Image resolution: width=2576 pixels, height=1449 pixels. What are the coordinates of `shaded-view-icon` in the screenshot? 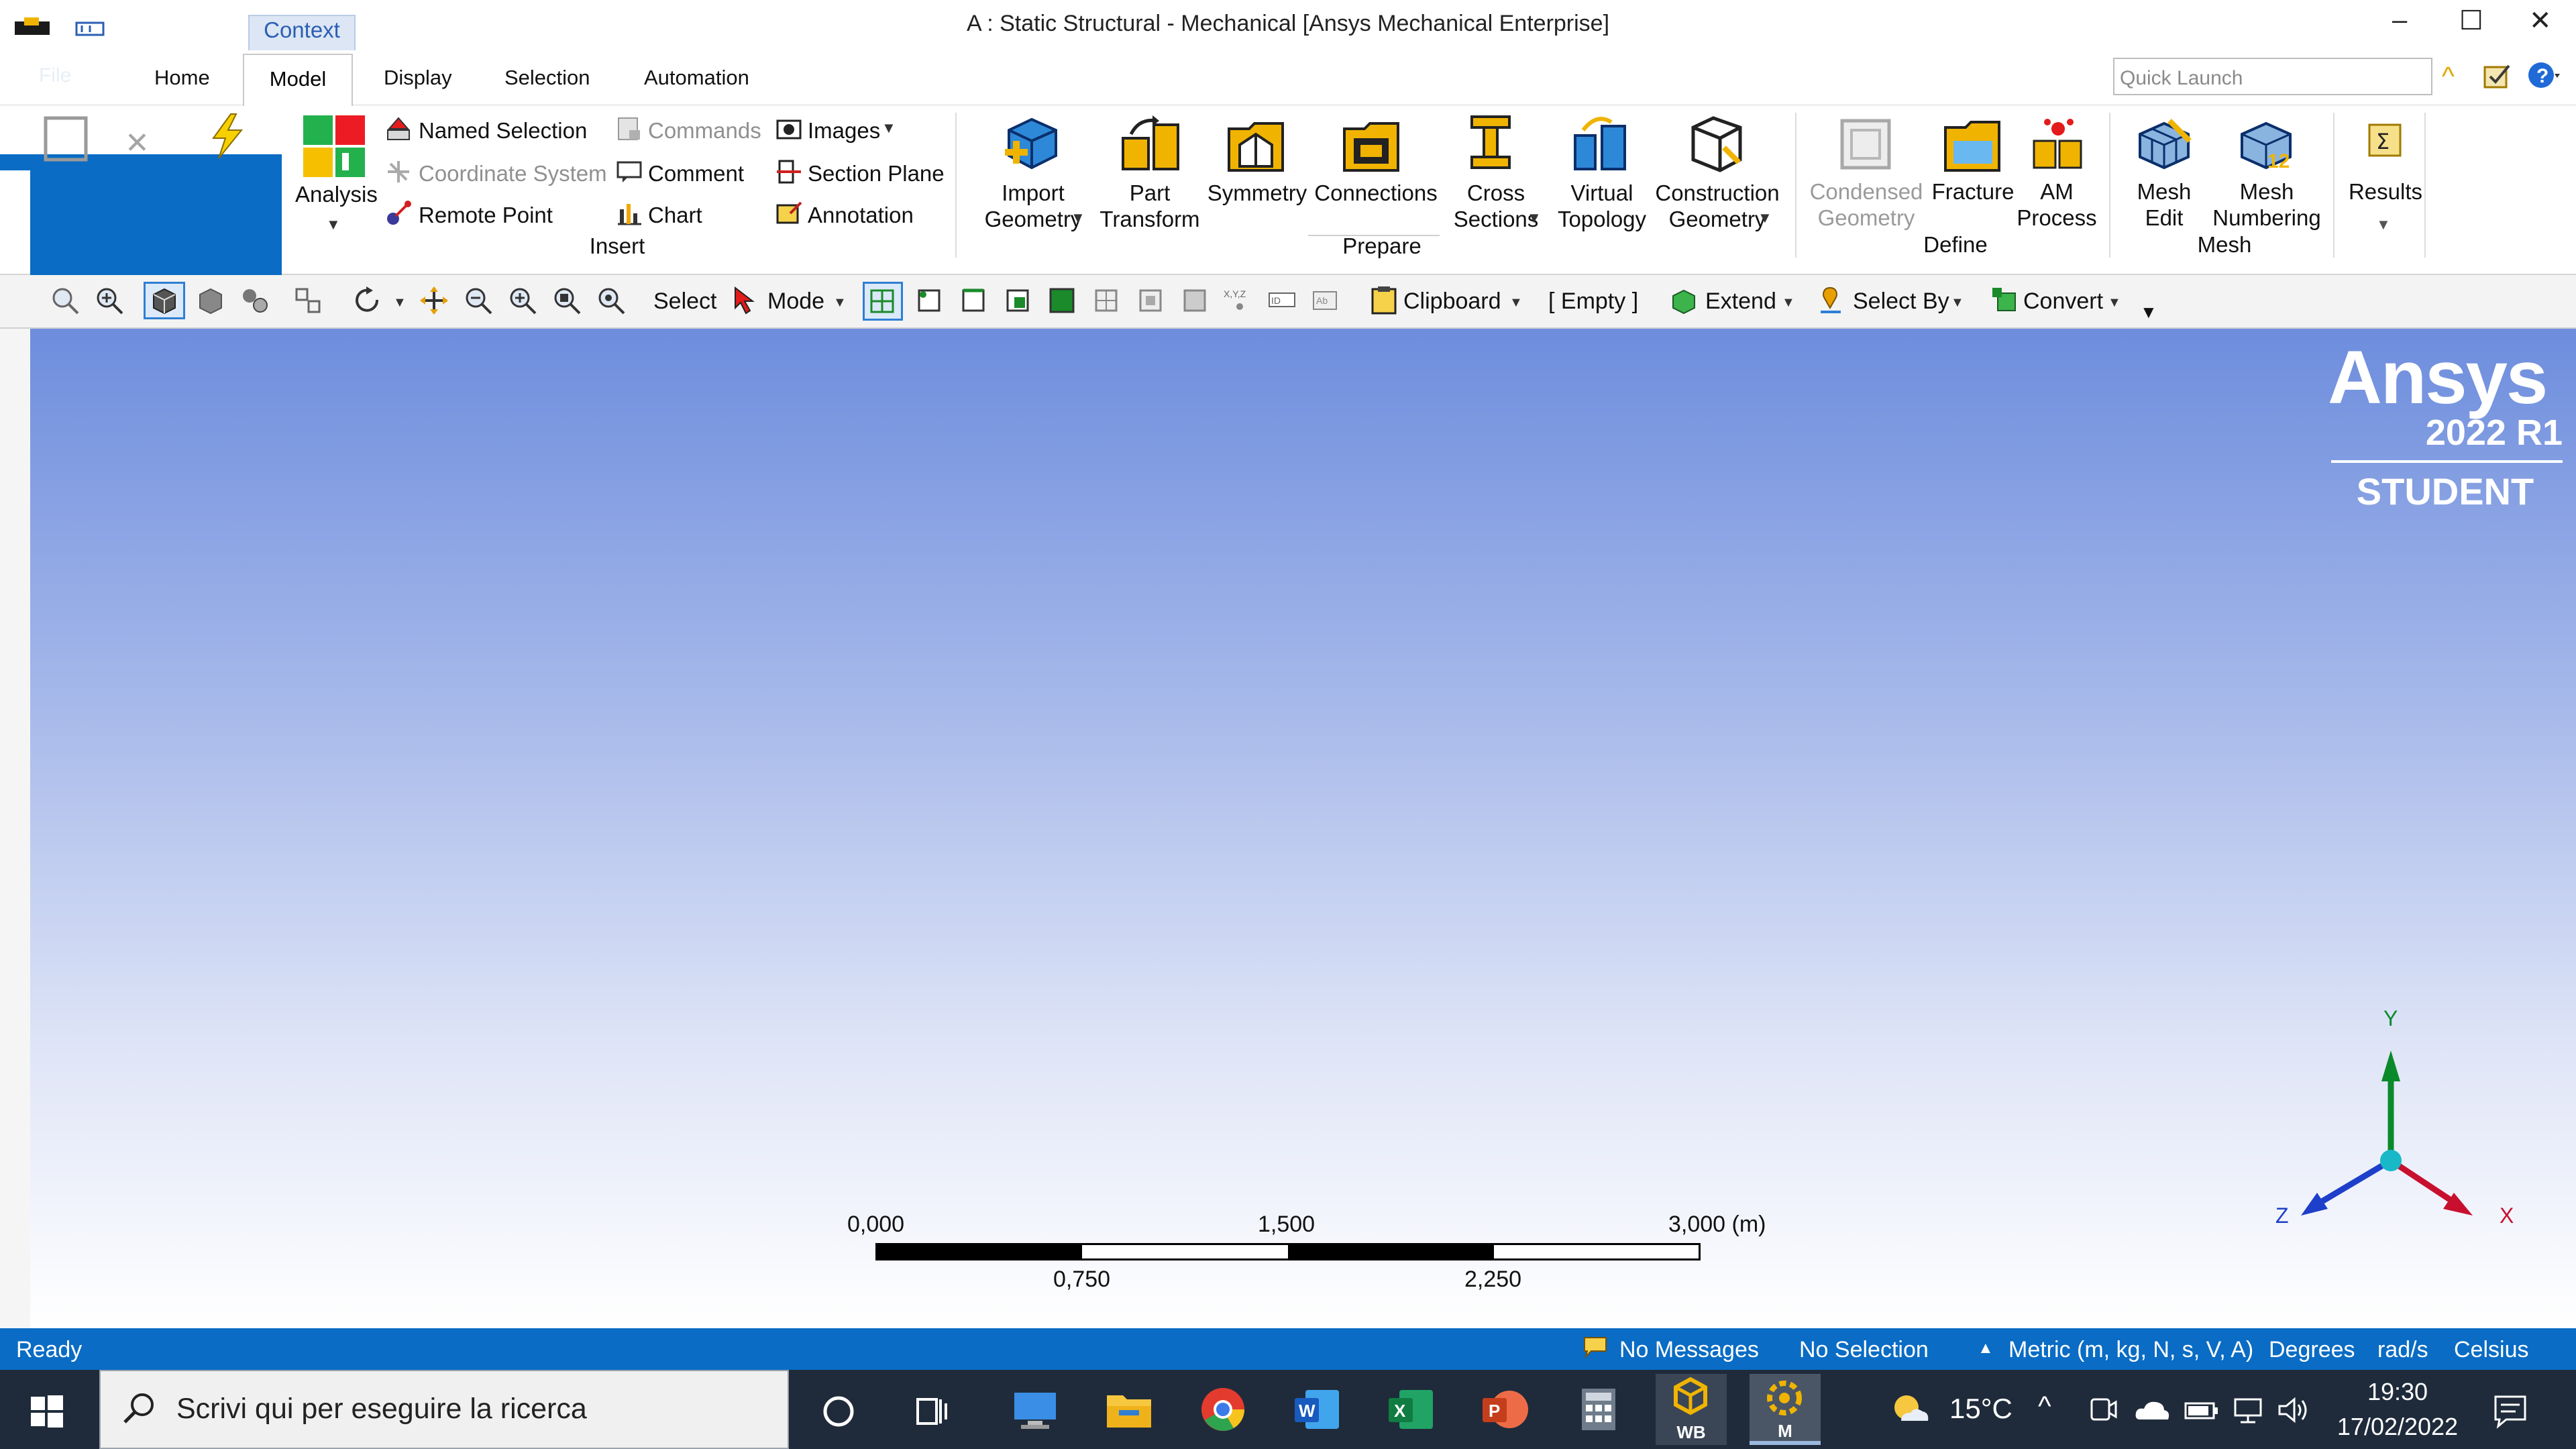 It's located at (210, 300).